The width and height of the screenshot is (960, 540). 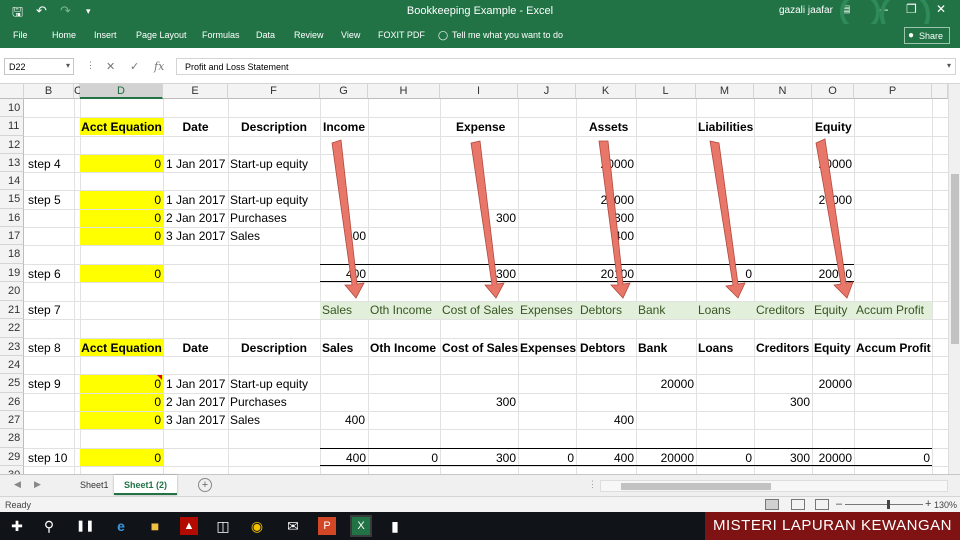 I want to click on video-editor-icon: ▮, so click(x=395, y=526).